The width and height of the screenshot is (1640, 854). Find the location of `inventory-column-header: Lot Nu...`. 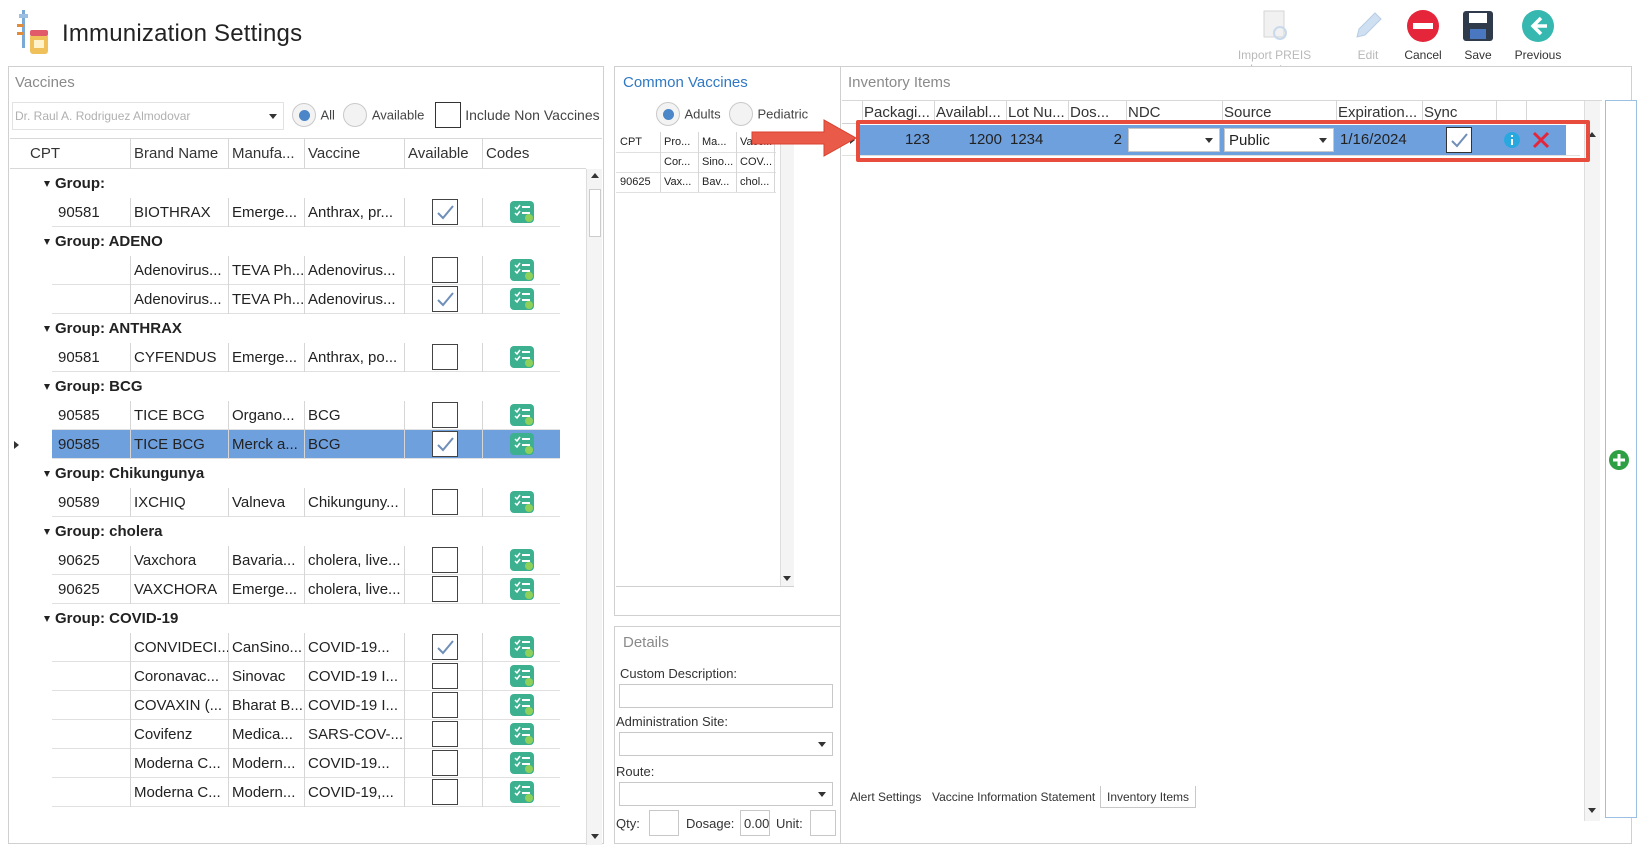

inventory-column-header: Lot Nu... is located at coordinates (1037, 112).